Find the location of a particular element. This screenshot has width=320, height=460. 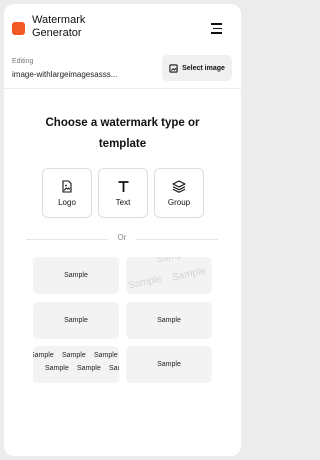

image-file-icon is located at coordinates (173, 68).